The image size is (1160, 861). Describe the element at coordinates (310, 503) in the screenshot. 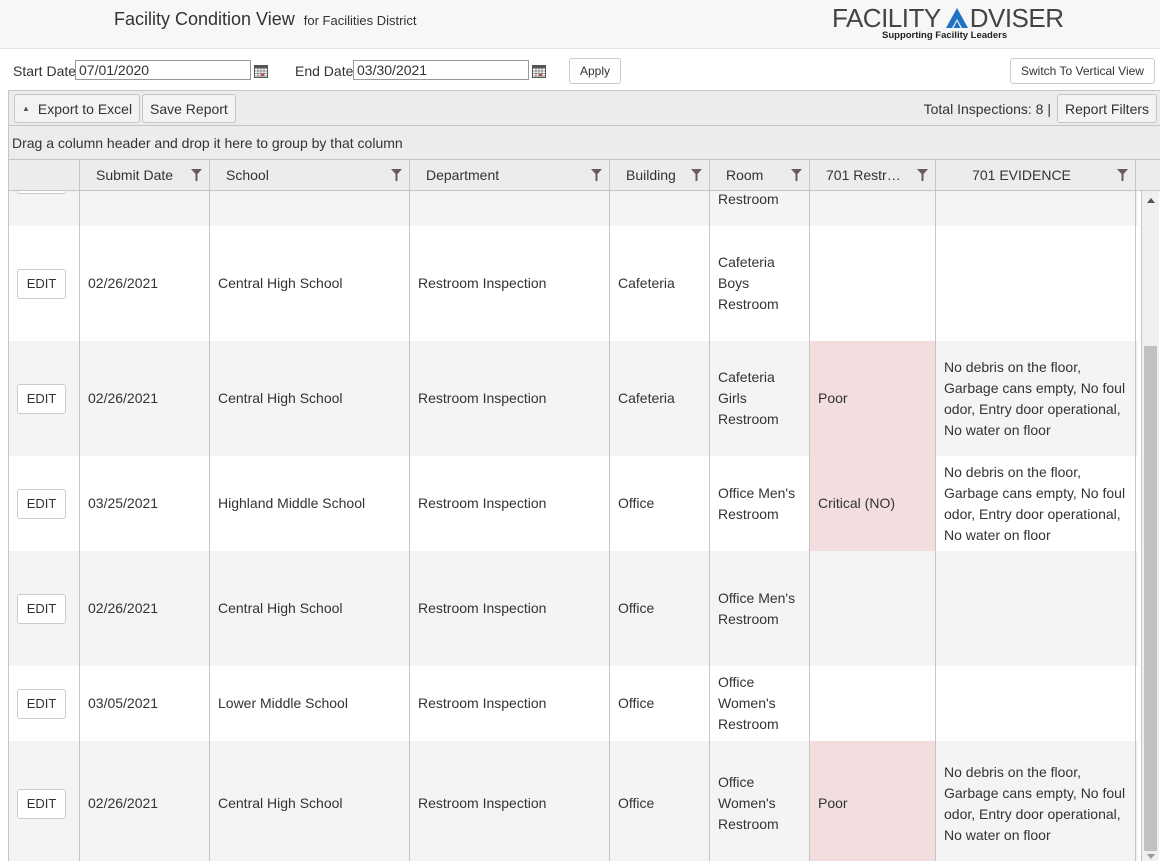

I see `school-cell: Highland Middle School` at that location.